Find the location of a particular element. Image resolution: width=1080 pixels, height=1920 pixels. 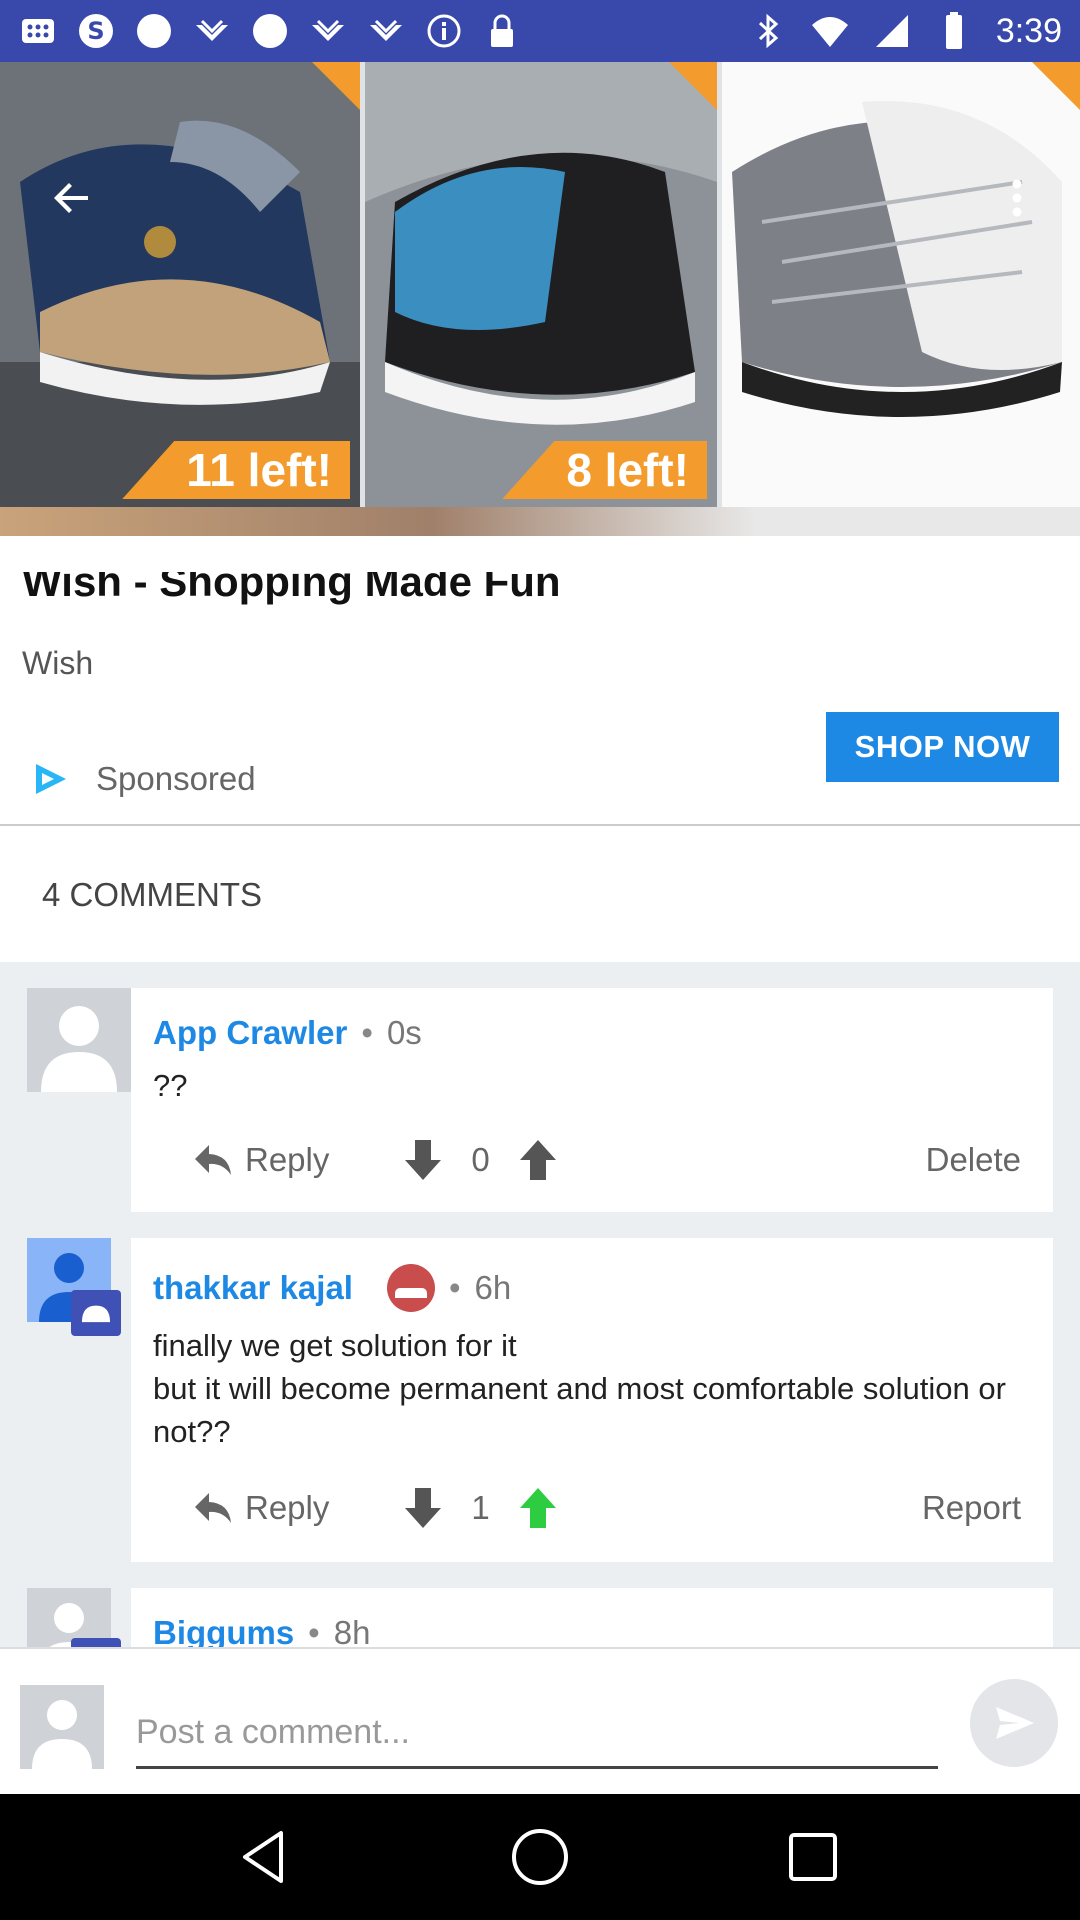

delete-button: Delete is located at coordinates (973, 1160).